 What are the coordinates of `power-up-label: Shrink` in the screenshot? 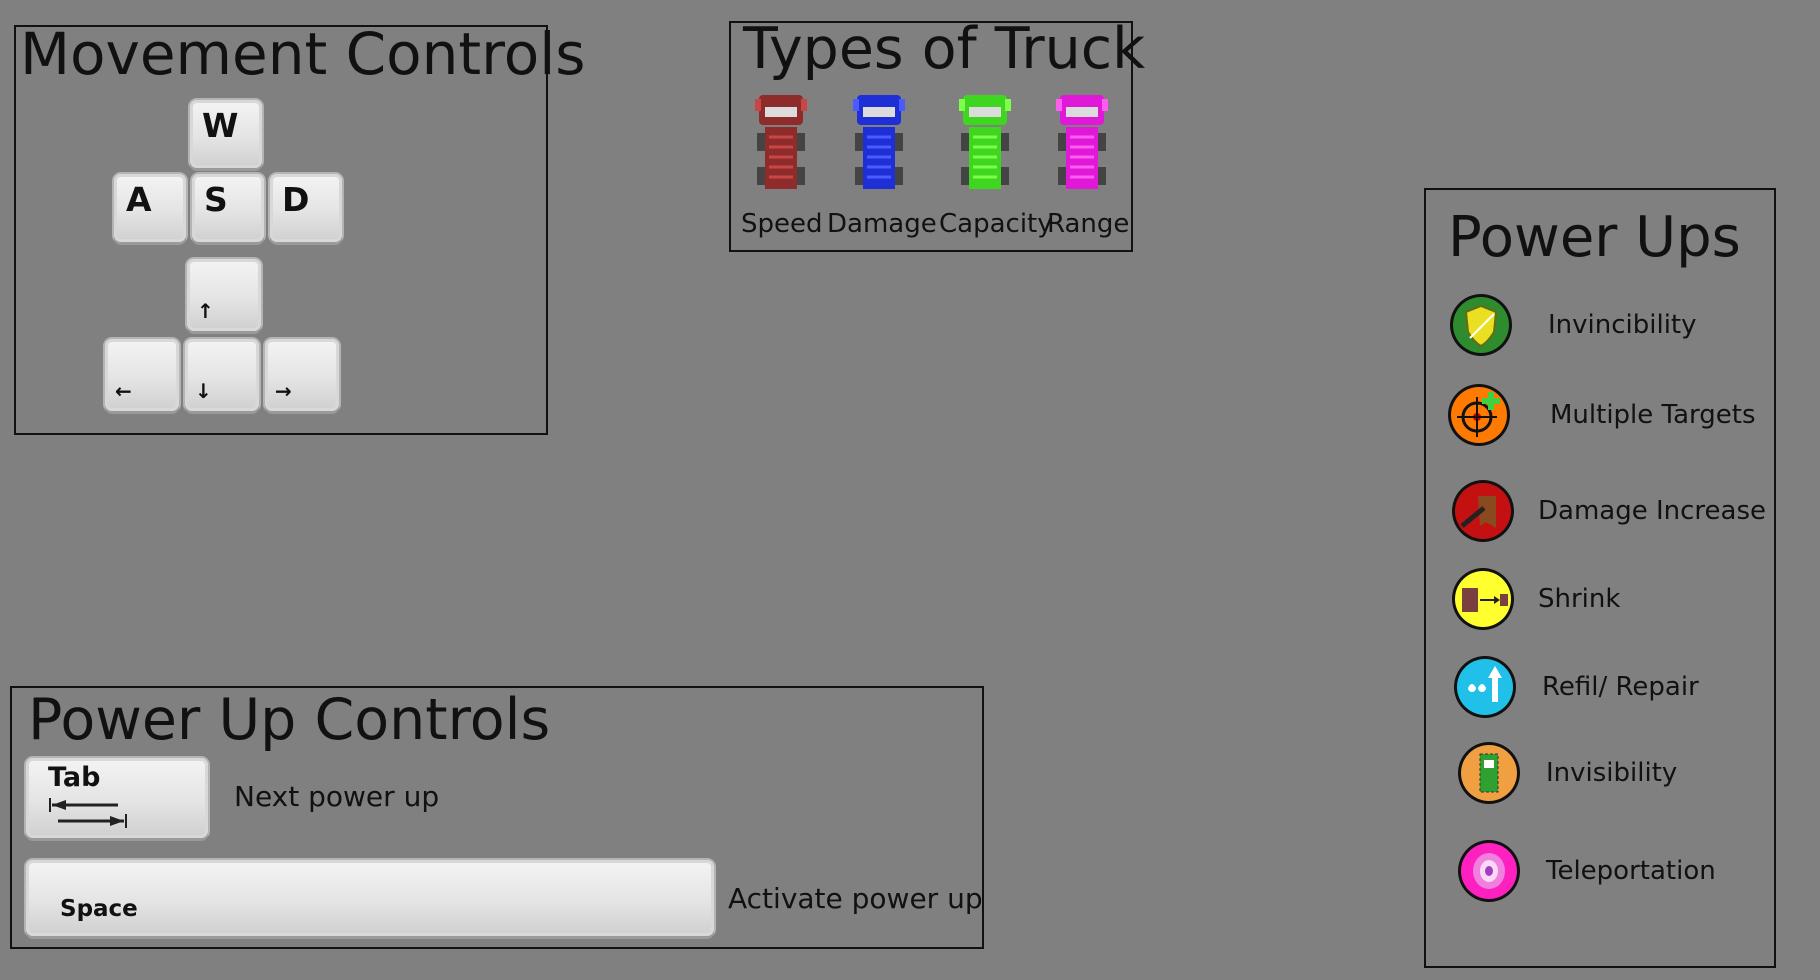 It's located at (1579, 599).